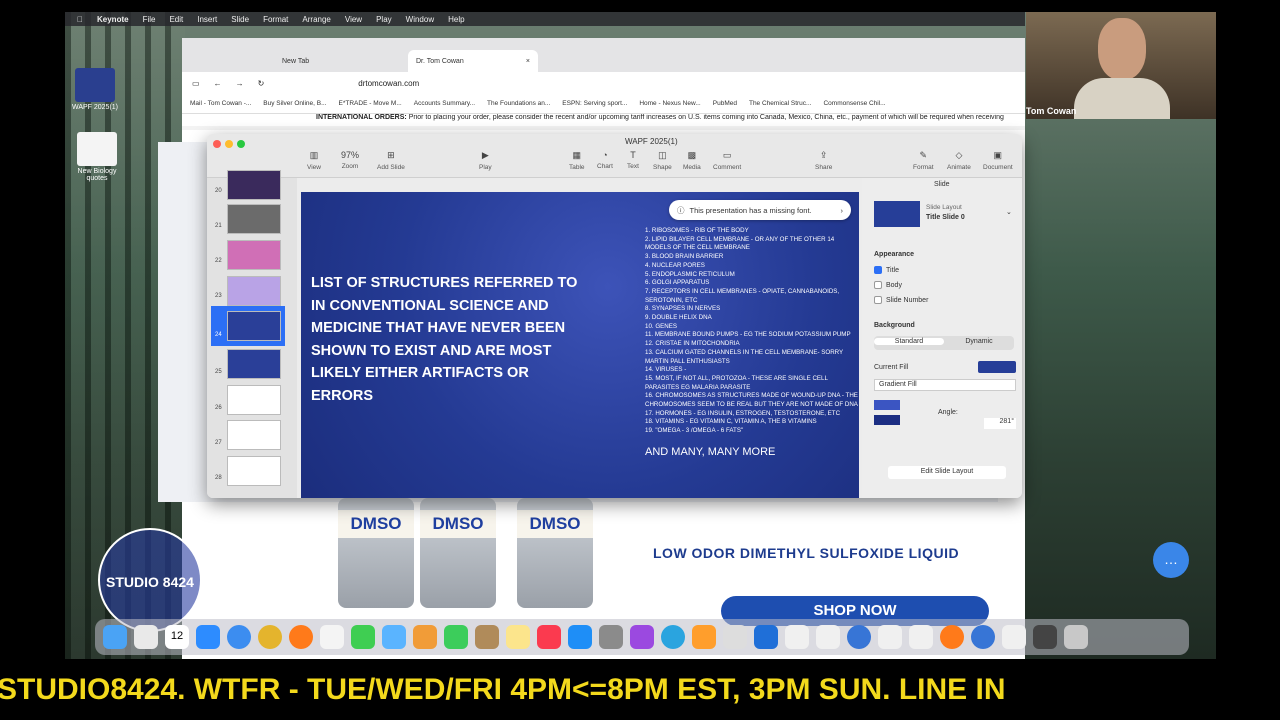 The height and width of the screenshot is (720, 1280). I want to click on menu-edit: Edit, so click(176, 19).